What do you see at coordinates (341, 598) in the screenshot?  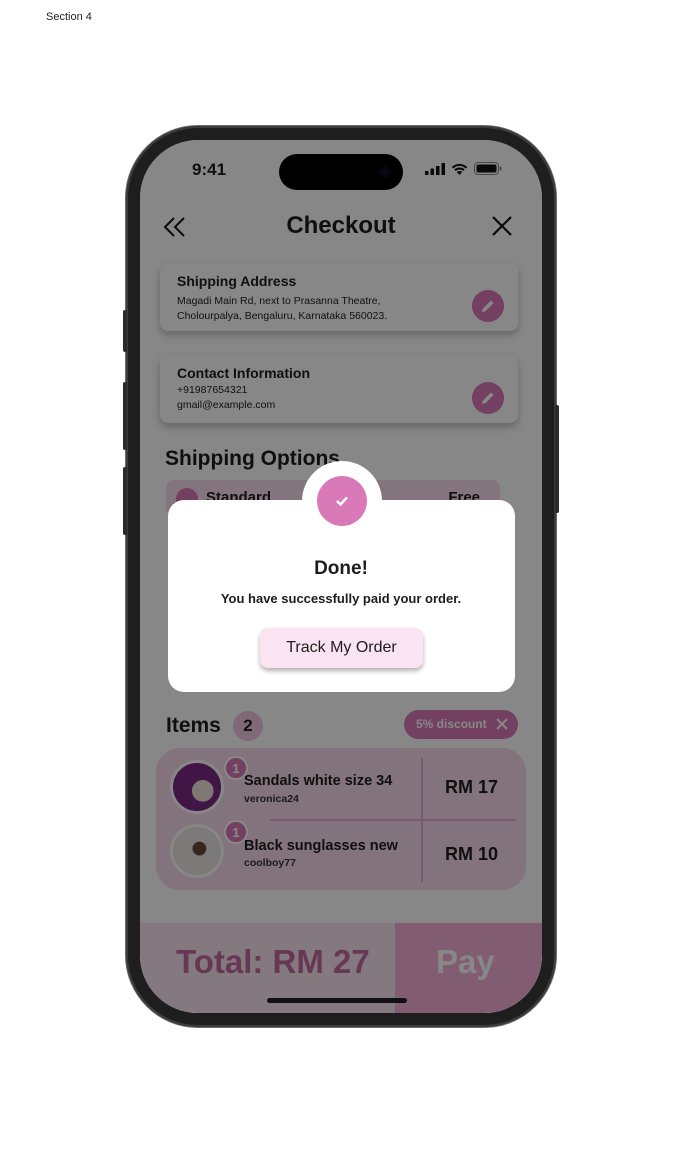 I see `dialog-message: You have successfully paid your order.` at bounding box center [341, 598].